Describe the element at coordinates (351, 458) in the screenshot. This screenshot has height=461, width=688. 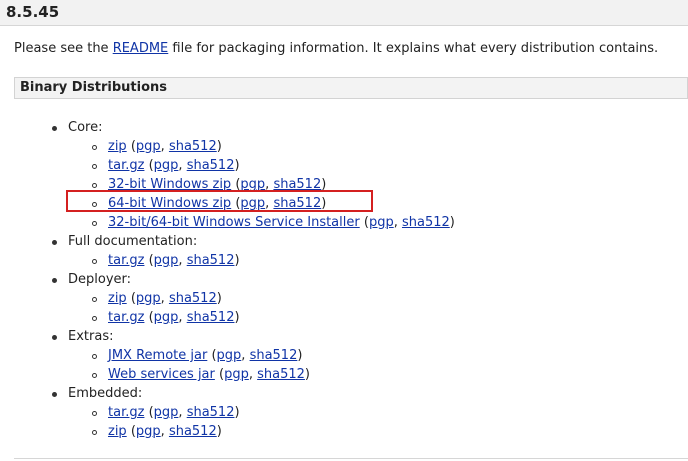
I see `footer-divider` at that location.